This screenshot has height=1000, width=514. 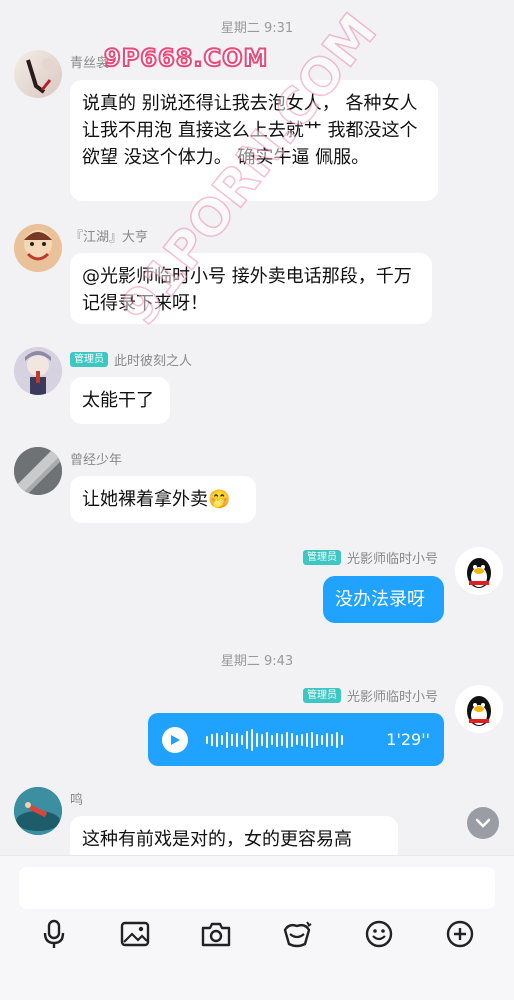 I want to click on scroll-down-button, so click(x=483, y=823).